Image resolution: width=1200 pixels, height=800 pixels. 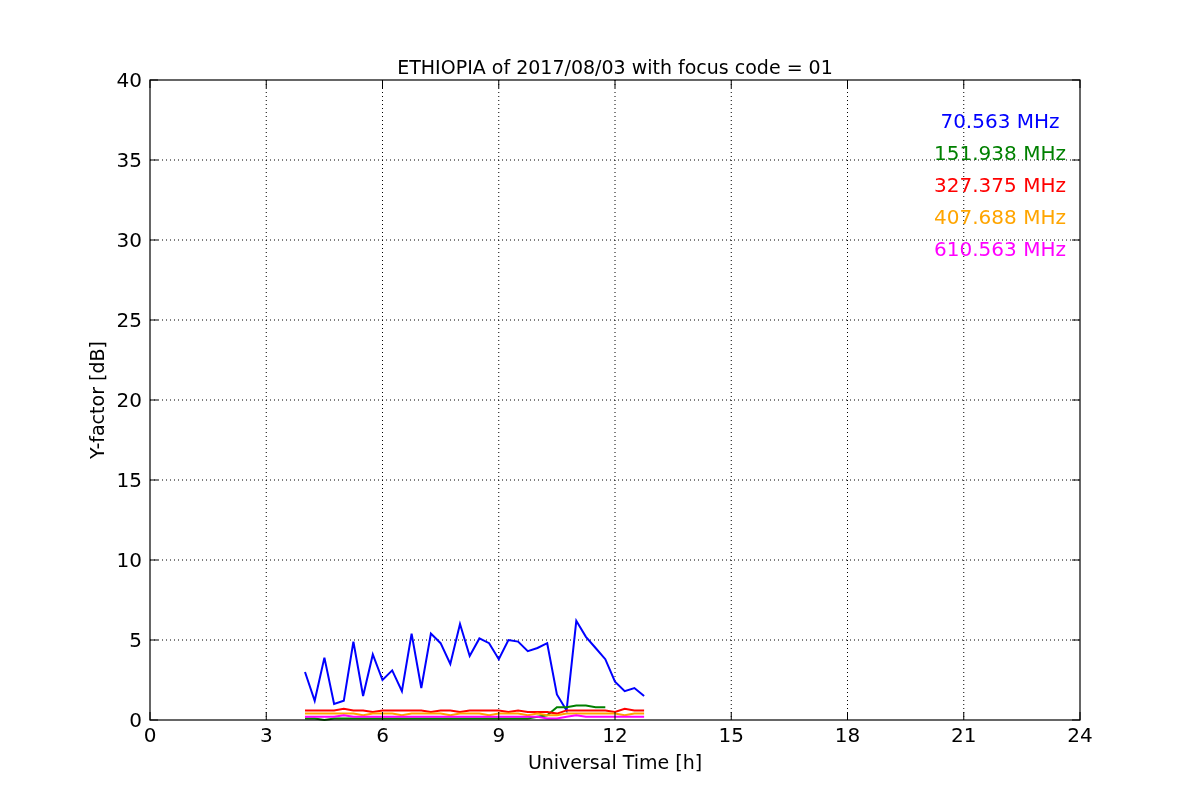 I want to click on x-tick-label: 12, so click(x=615, y=735).